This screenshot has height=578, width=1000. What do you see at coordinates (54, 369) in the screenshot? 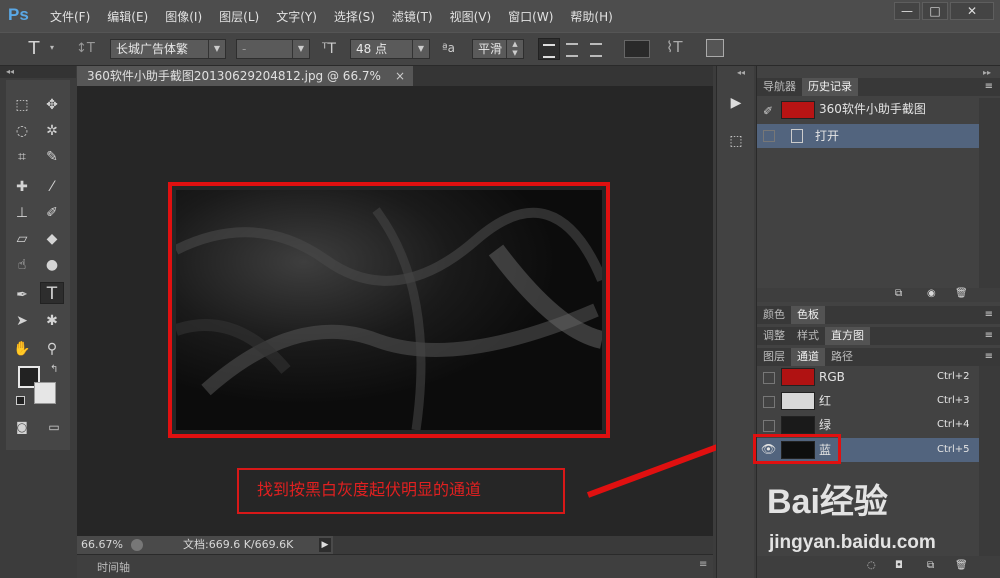
I see `swap-colors-icon: ↰` at bounding box center [54, 369].